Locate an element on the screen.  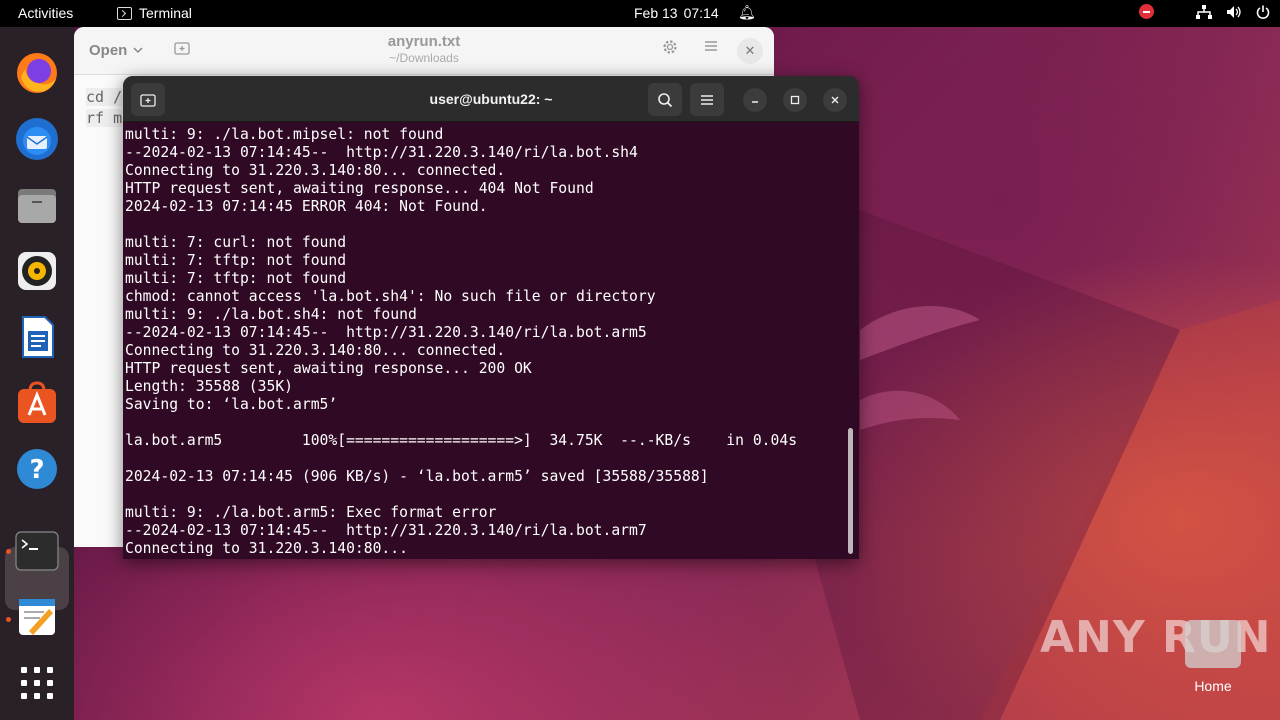
terminal-headerbar: user@ubuntu22: ~ is located at coordinates (491, 99).